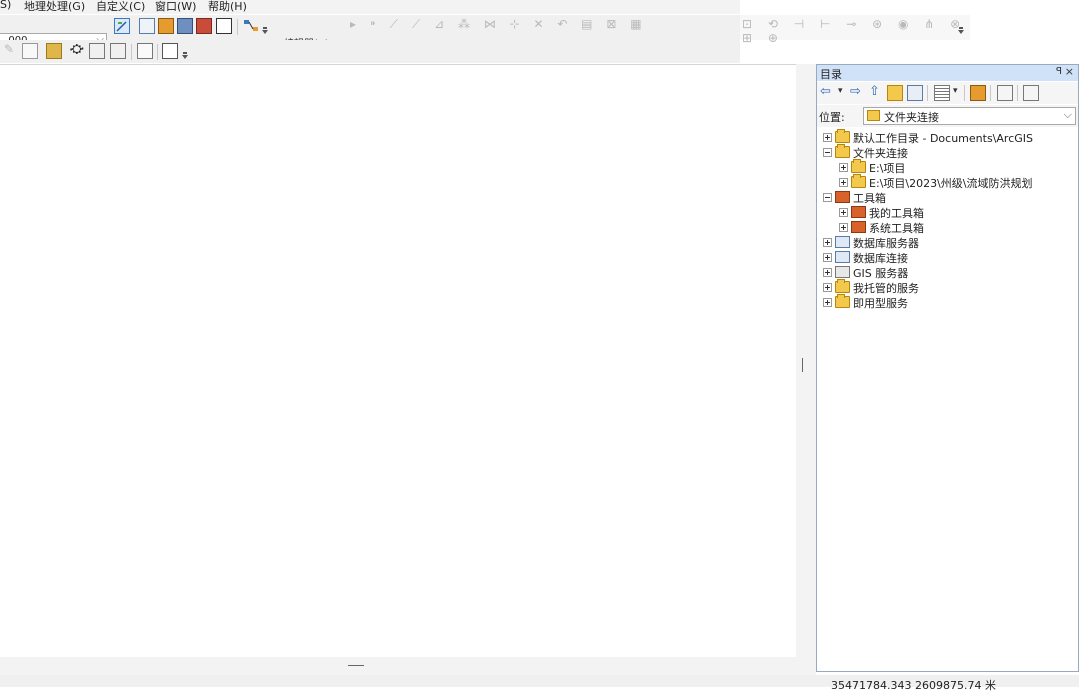 This screenshot has height=693, width=1079. Describe the element at coordinates (370, 7) in the screenshot. I see `menu-bar: S) 地理处理(G) 自定义(C) 窗口(W) 帮助(H)` at that location.